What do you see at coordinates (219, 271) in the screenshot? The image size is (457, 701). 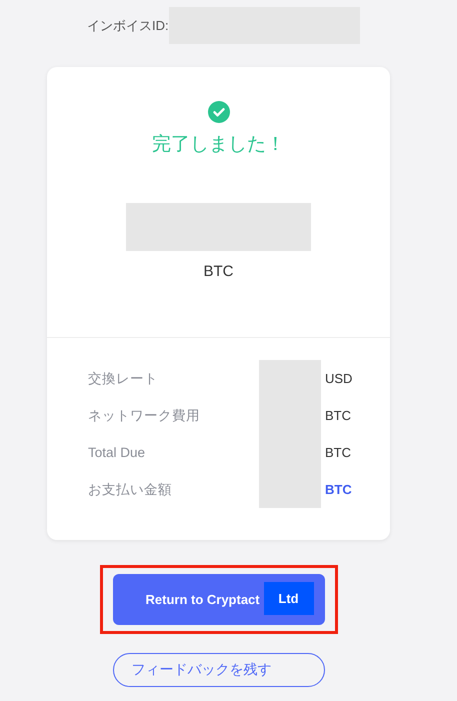 I see `currency-label: BTC` at bounding box center [219, 271].